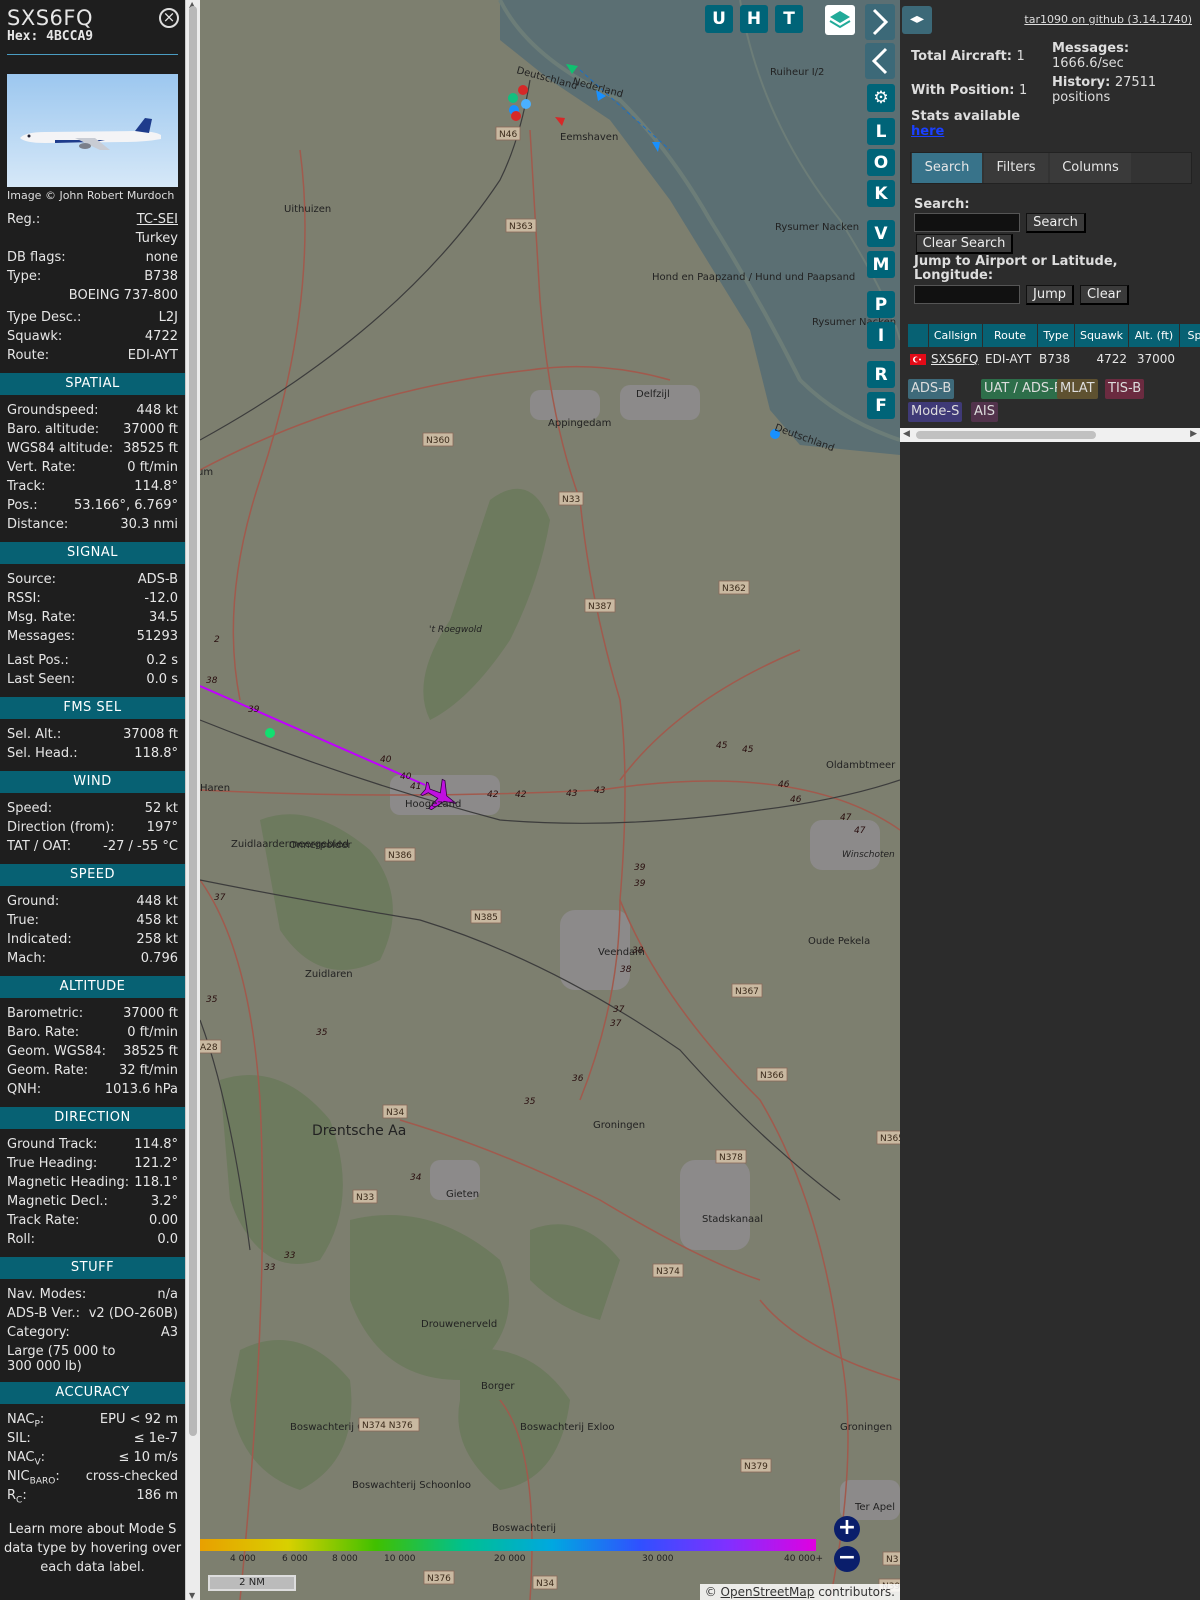 The width and height of the screenshot is (1200, 1600). I want to click on layers-icon, so click(840, 20).